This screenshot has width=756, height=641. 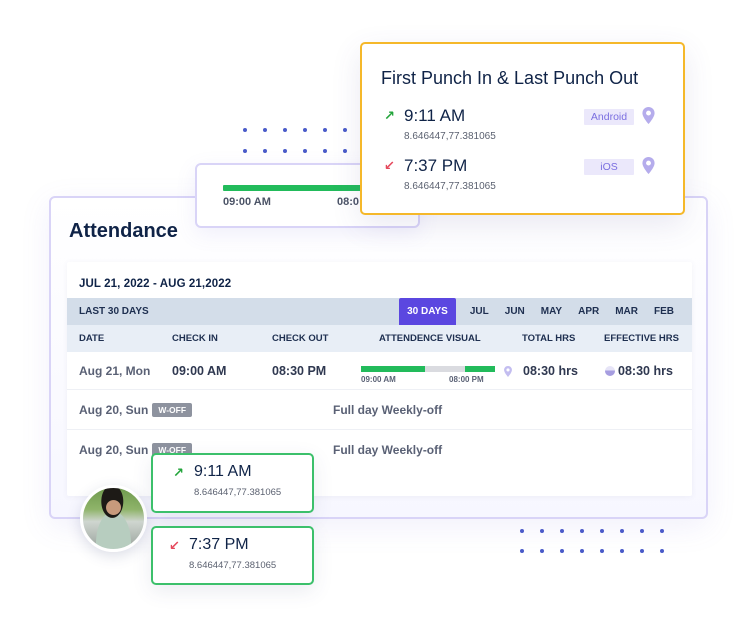 What do you see at coordinates (549, 338) in the screenshot?
I see `column-total-hrs: TOTAL HRS` at bounding box center [549, 338].